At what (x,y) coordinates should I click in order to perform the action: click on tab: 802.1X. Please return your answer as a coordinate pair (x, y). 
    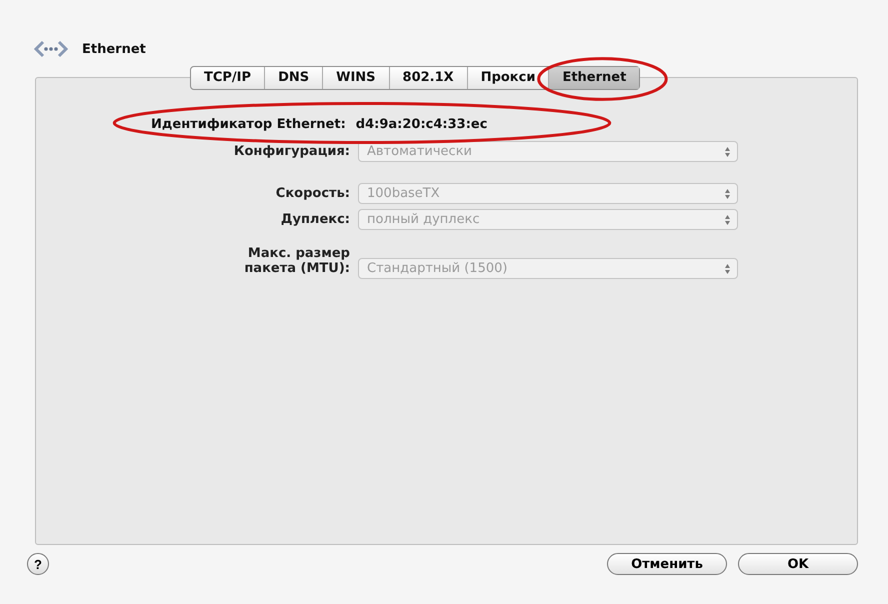
    Looking at the image, I should click on (427, 78).